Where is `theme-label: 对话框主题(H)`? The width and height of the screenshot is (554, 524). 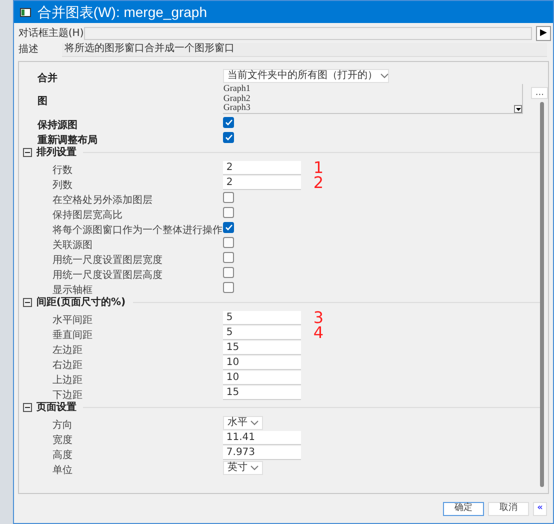
theme-label: 对话框主题(H) is located at coordinates (49, 33).